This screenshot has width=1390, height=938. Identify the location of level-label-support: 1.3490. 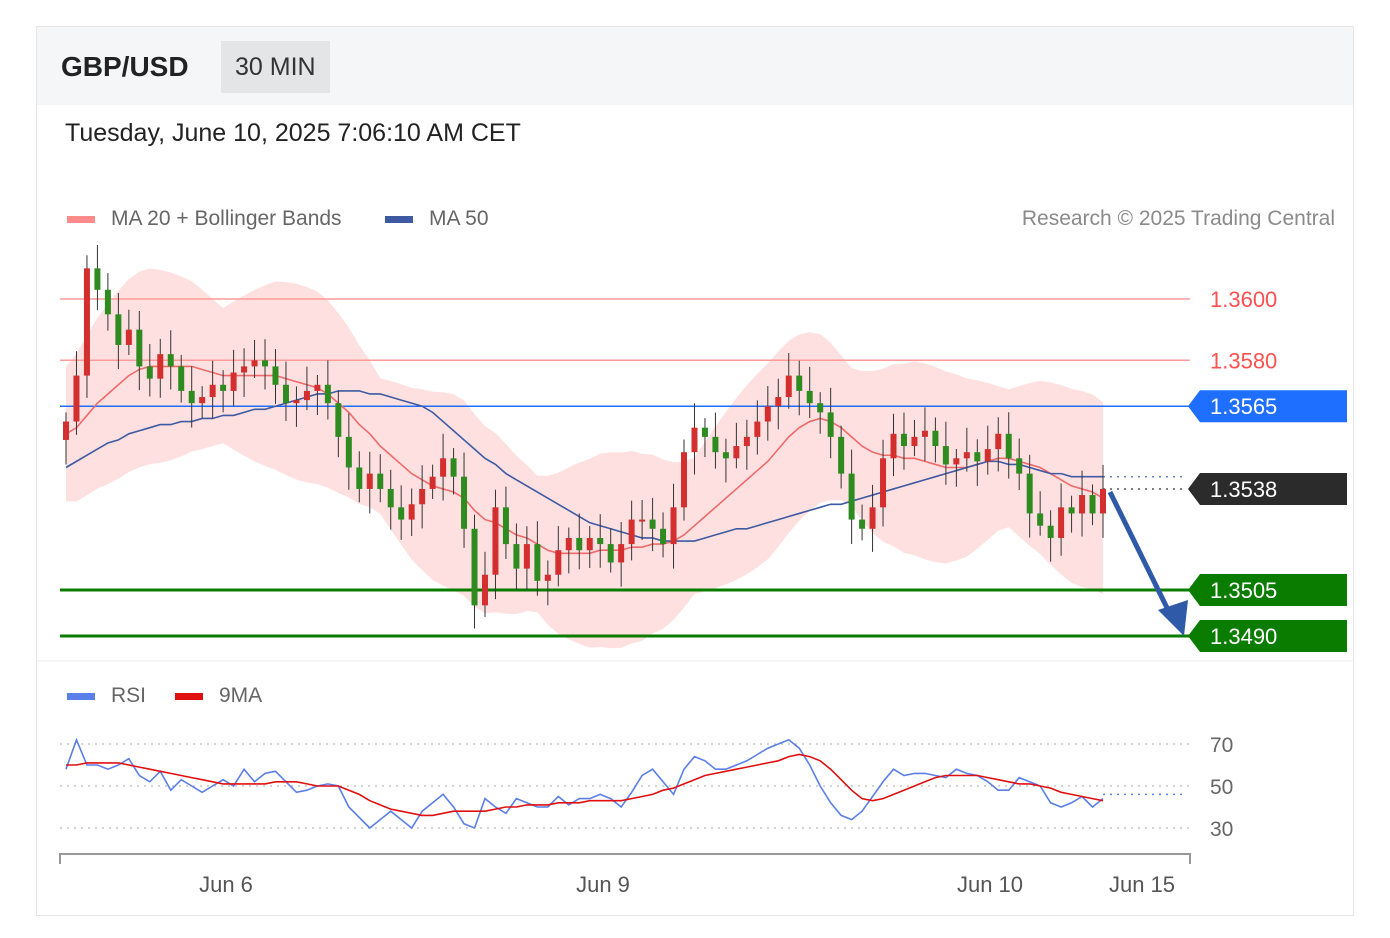
(1243, 636).